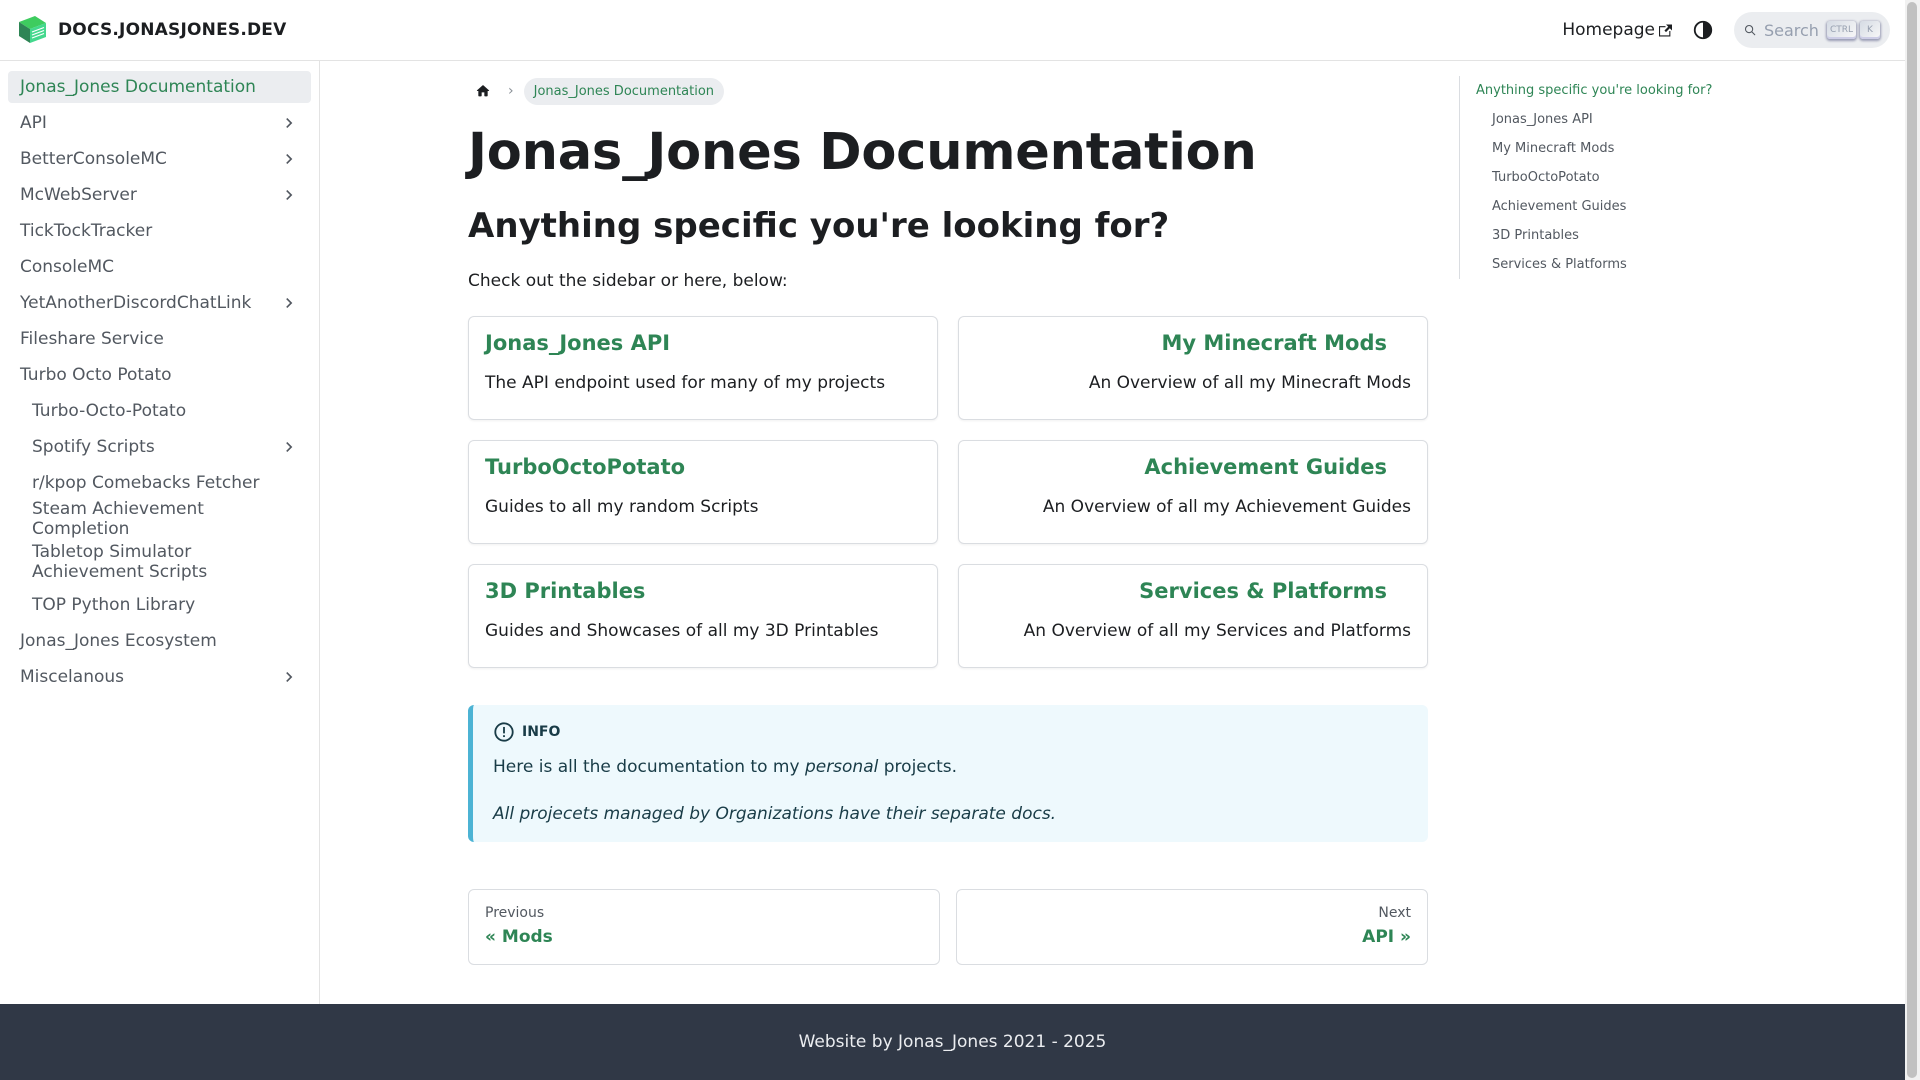 The height and width of the screenshot is (1080, 1920). What do you see at coordinates (93, 447) in the screenshot?
I see `sidebar-item-label: Spotify Scripts` at bounding box center [93, 447].